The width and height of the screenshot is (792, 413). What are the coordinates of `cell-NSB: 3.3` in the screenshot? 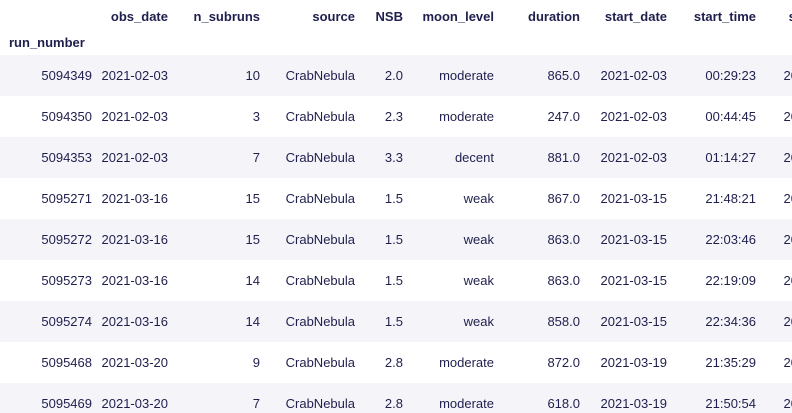 It's located at (393, 157).